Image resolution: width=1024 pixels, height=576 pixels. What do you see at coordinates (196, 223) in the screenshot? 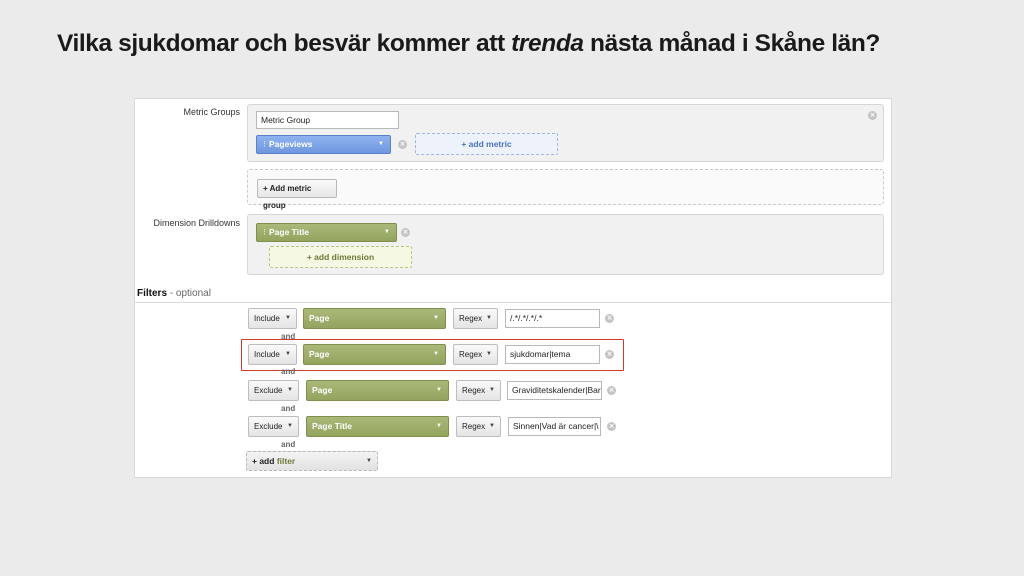
I see `dimension-drilldowns-label: Dimension Drilldowns` at bounding box center [196, 223].